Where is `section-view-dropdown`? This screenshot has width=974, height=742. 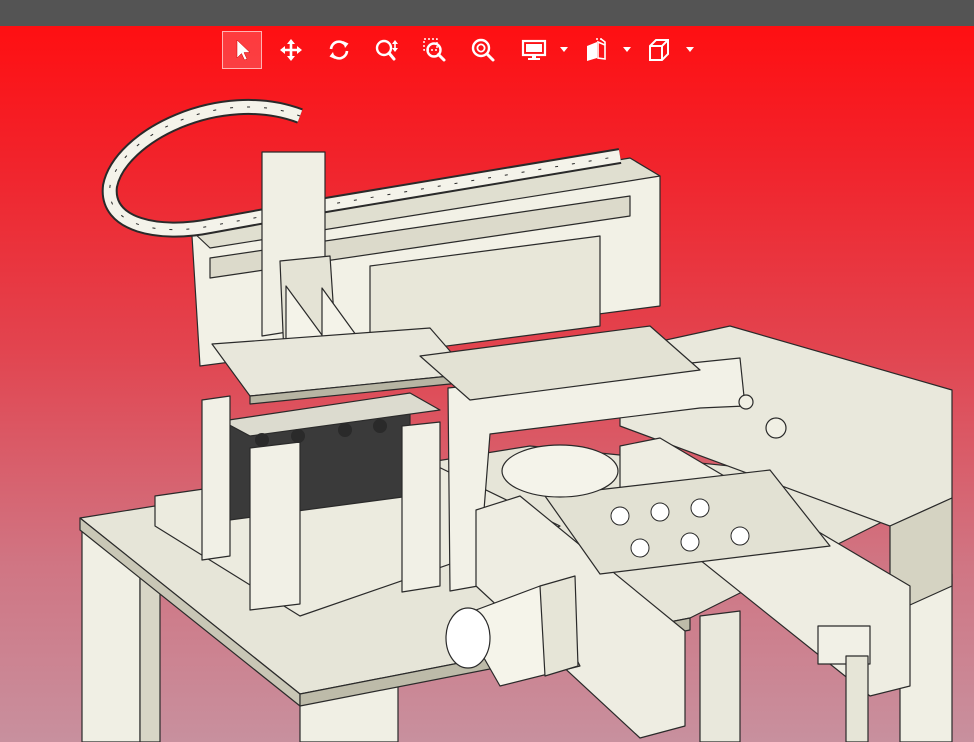 section-view-dropdown is located at coordinates (627, 50).